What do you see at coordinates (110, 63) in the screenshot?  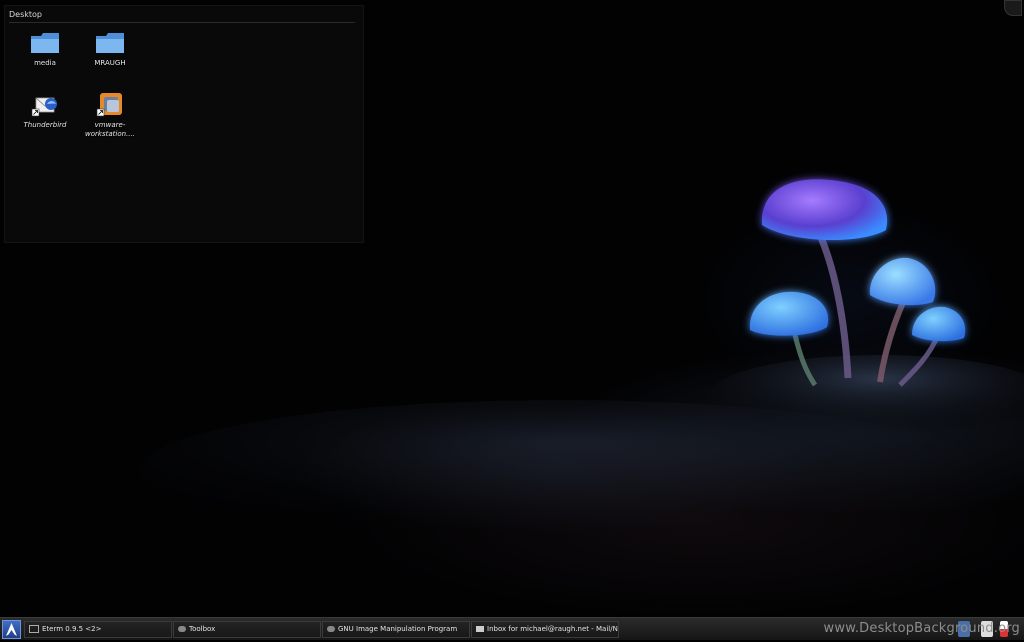 I see `icon-label: MRAUGH` at bounding box center [110, 63].